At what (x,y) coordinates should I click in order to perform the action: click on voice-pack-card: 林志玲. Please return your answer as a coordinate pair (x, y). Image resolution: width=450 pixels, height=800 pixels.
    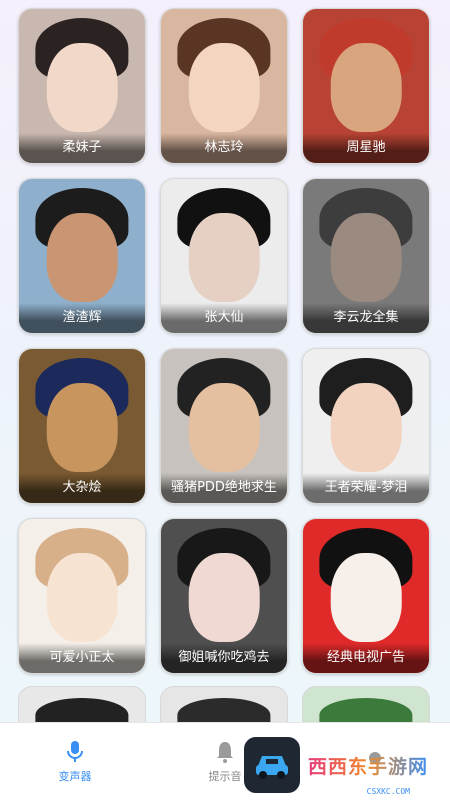
    Looking at the image, I should click on (224, 86).